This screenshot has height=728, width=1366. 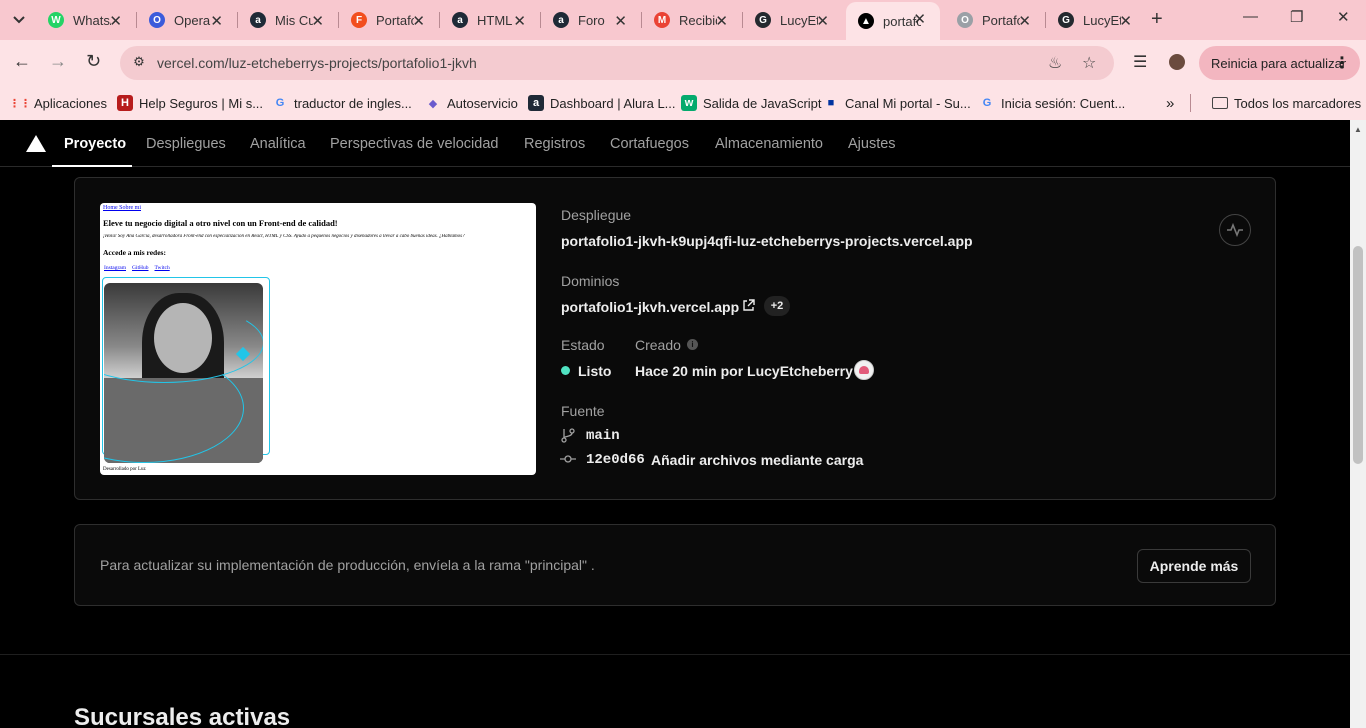 What do you see at coordinates (93, 61) in the screenshot?
I see `reload-icon: ↻` at bounding box center [93, 61].